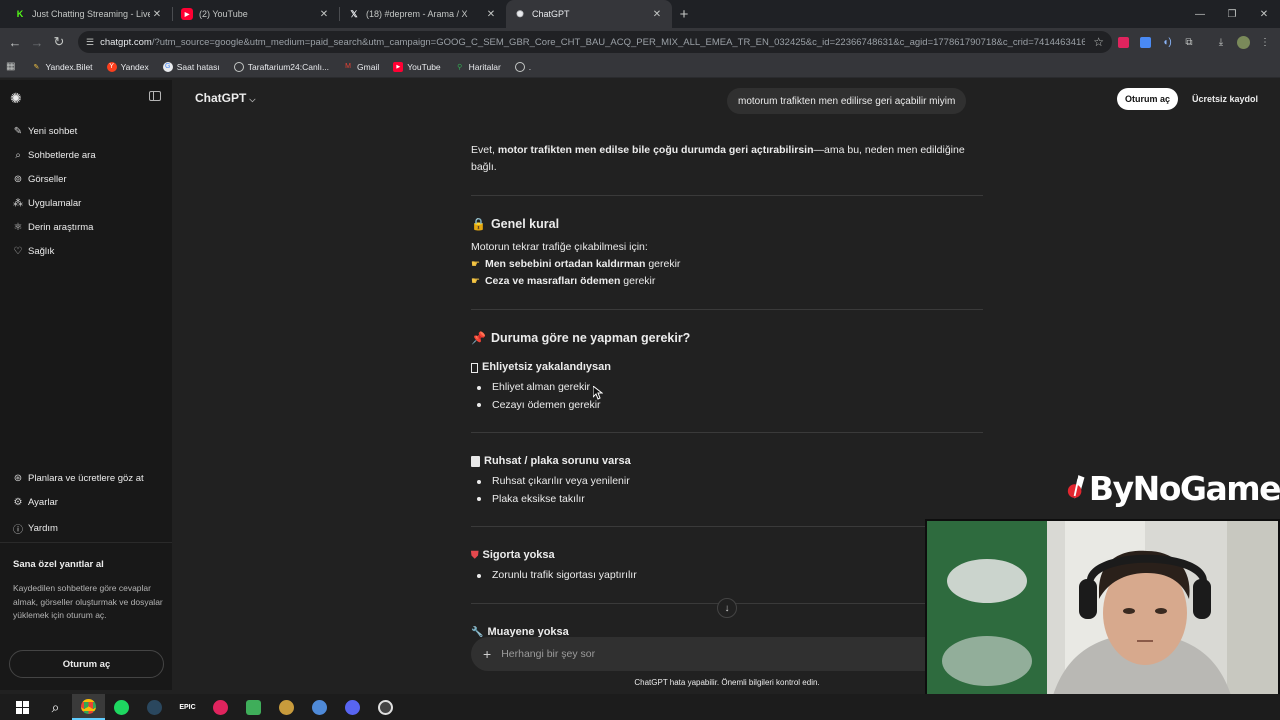  Describe the element at coordinates (10, 66) in the screenshot. I see `apps-grid-icon: ▦` at that location.